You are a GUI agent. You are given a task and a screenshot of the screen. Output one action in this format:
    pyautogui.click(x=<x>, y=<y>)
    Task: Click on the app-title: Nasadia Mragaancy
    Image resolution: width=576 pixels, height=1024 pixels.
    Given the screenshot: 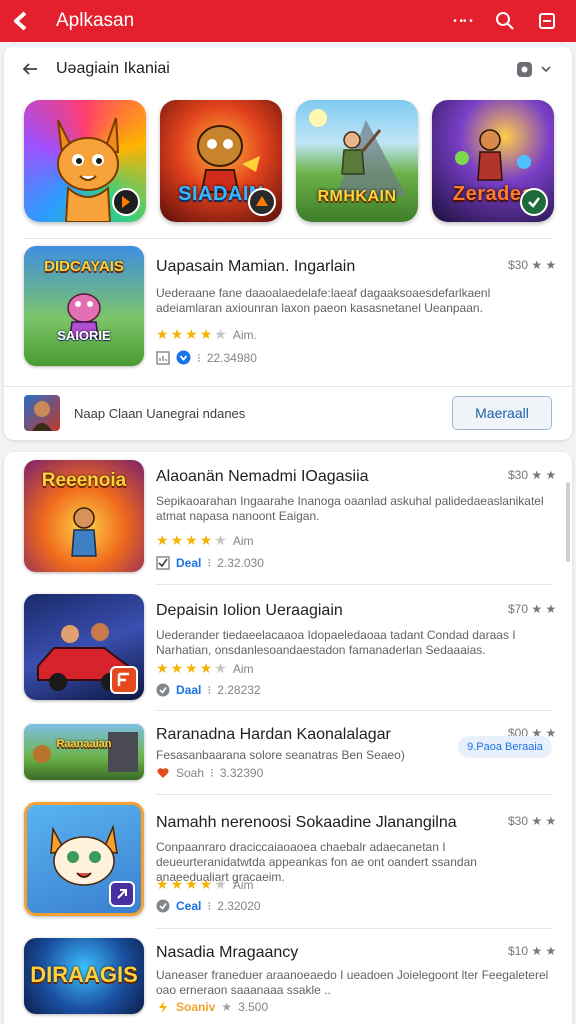 What is the action you would take?
    pyautogui.click(x=227, y=953)
    